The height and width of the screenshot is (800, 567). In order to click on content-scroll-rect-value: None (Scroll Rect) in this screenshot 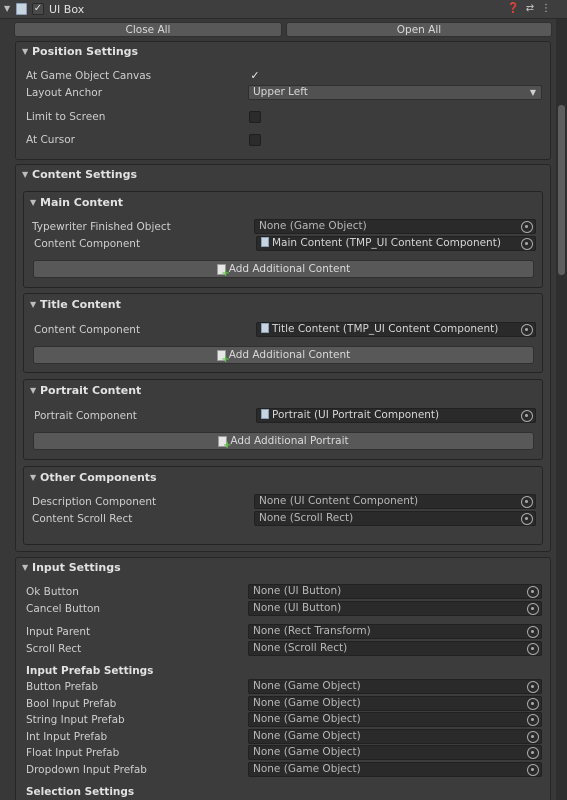, I will do `click(306, 518)`.